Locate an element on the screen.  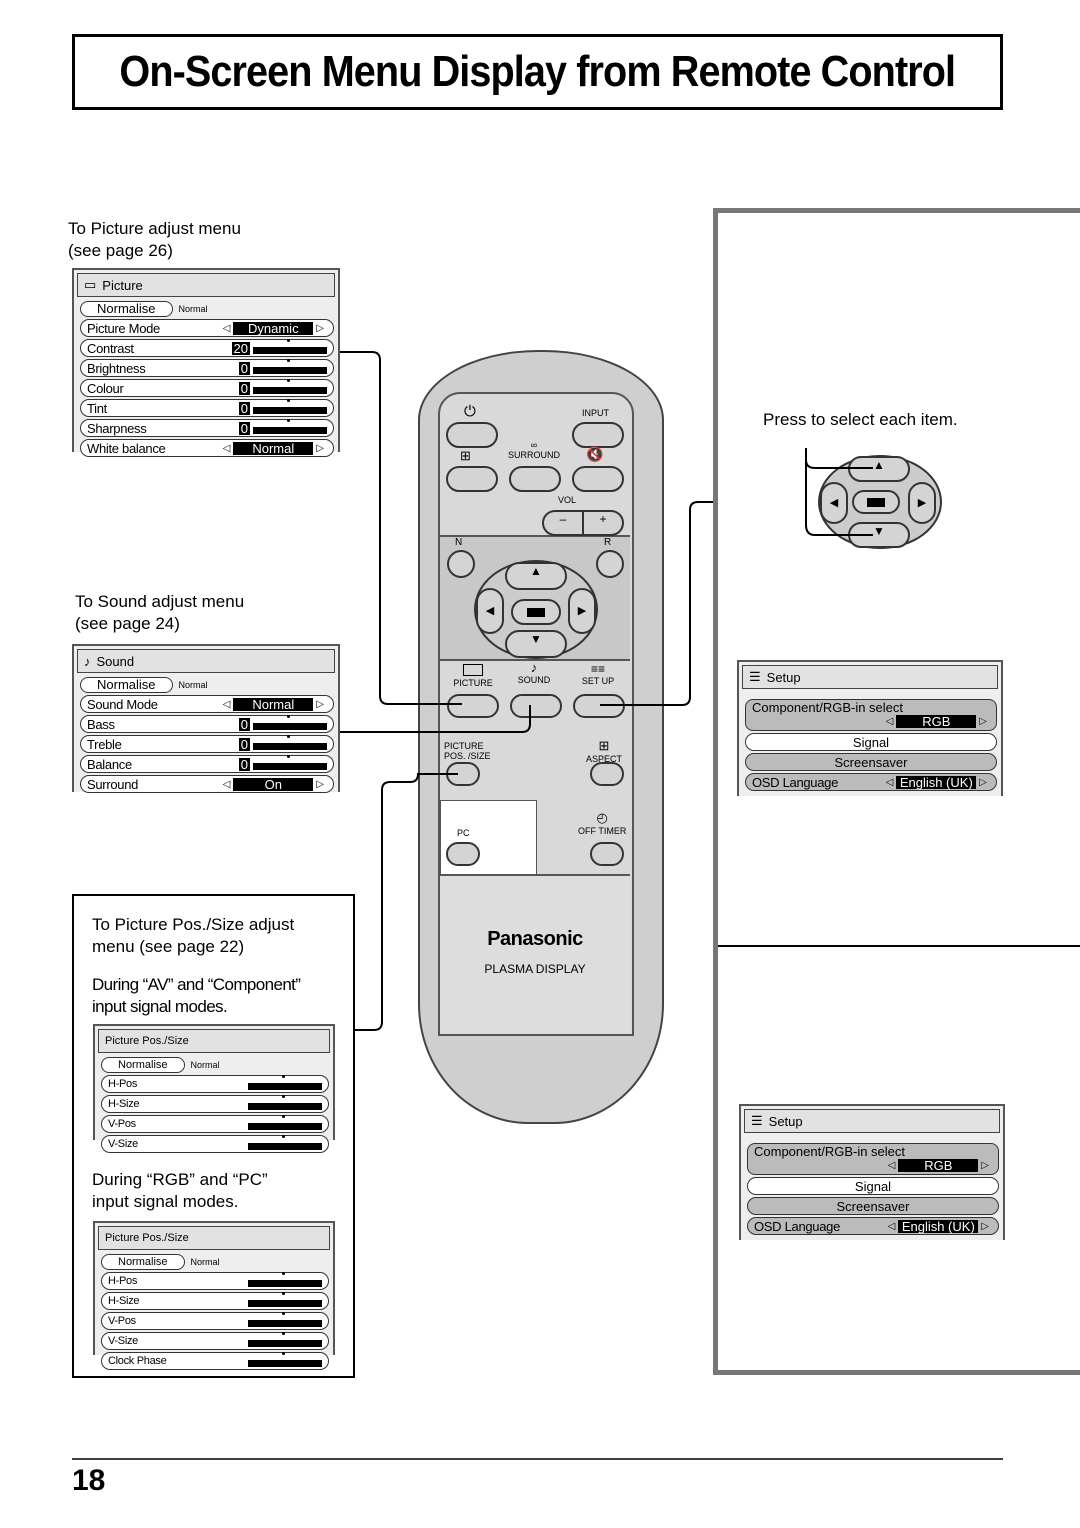
sound-connector is located at coordinates (435, 719).